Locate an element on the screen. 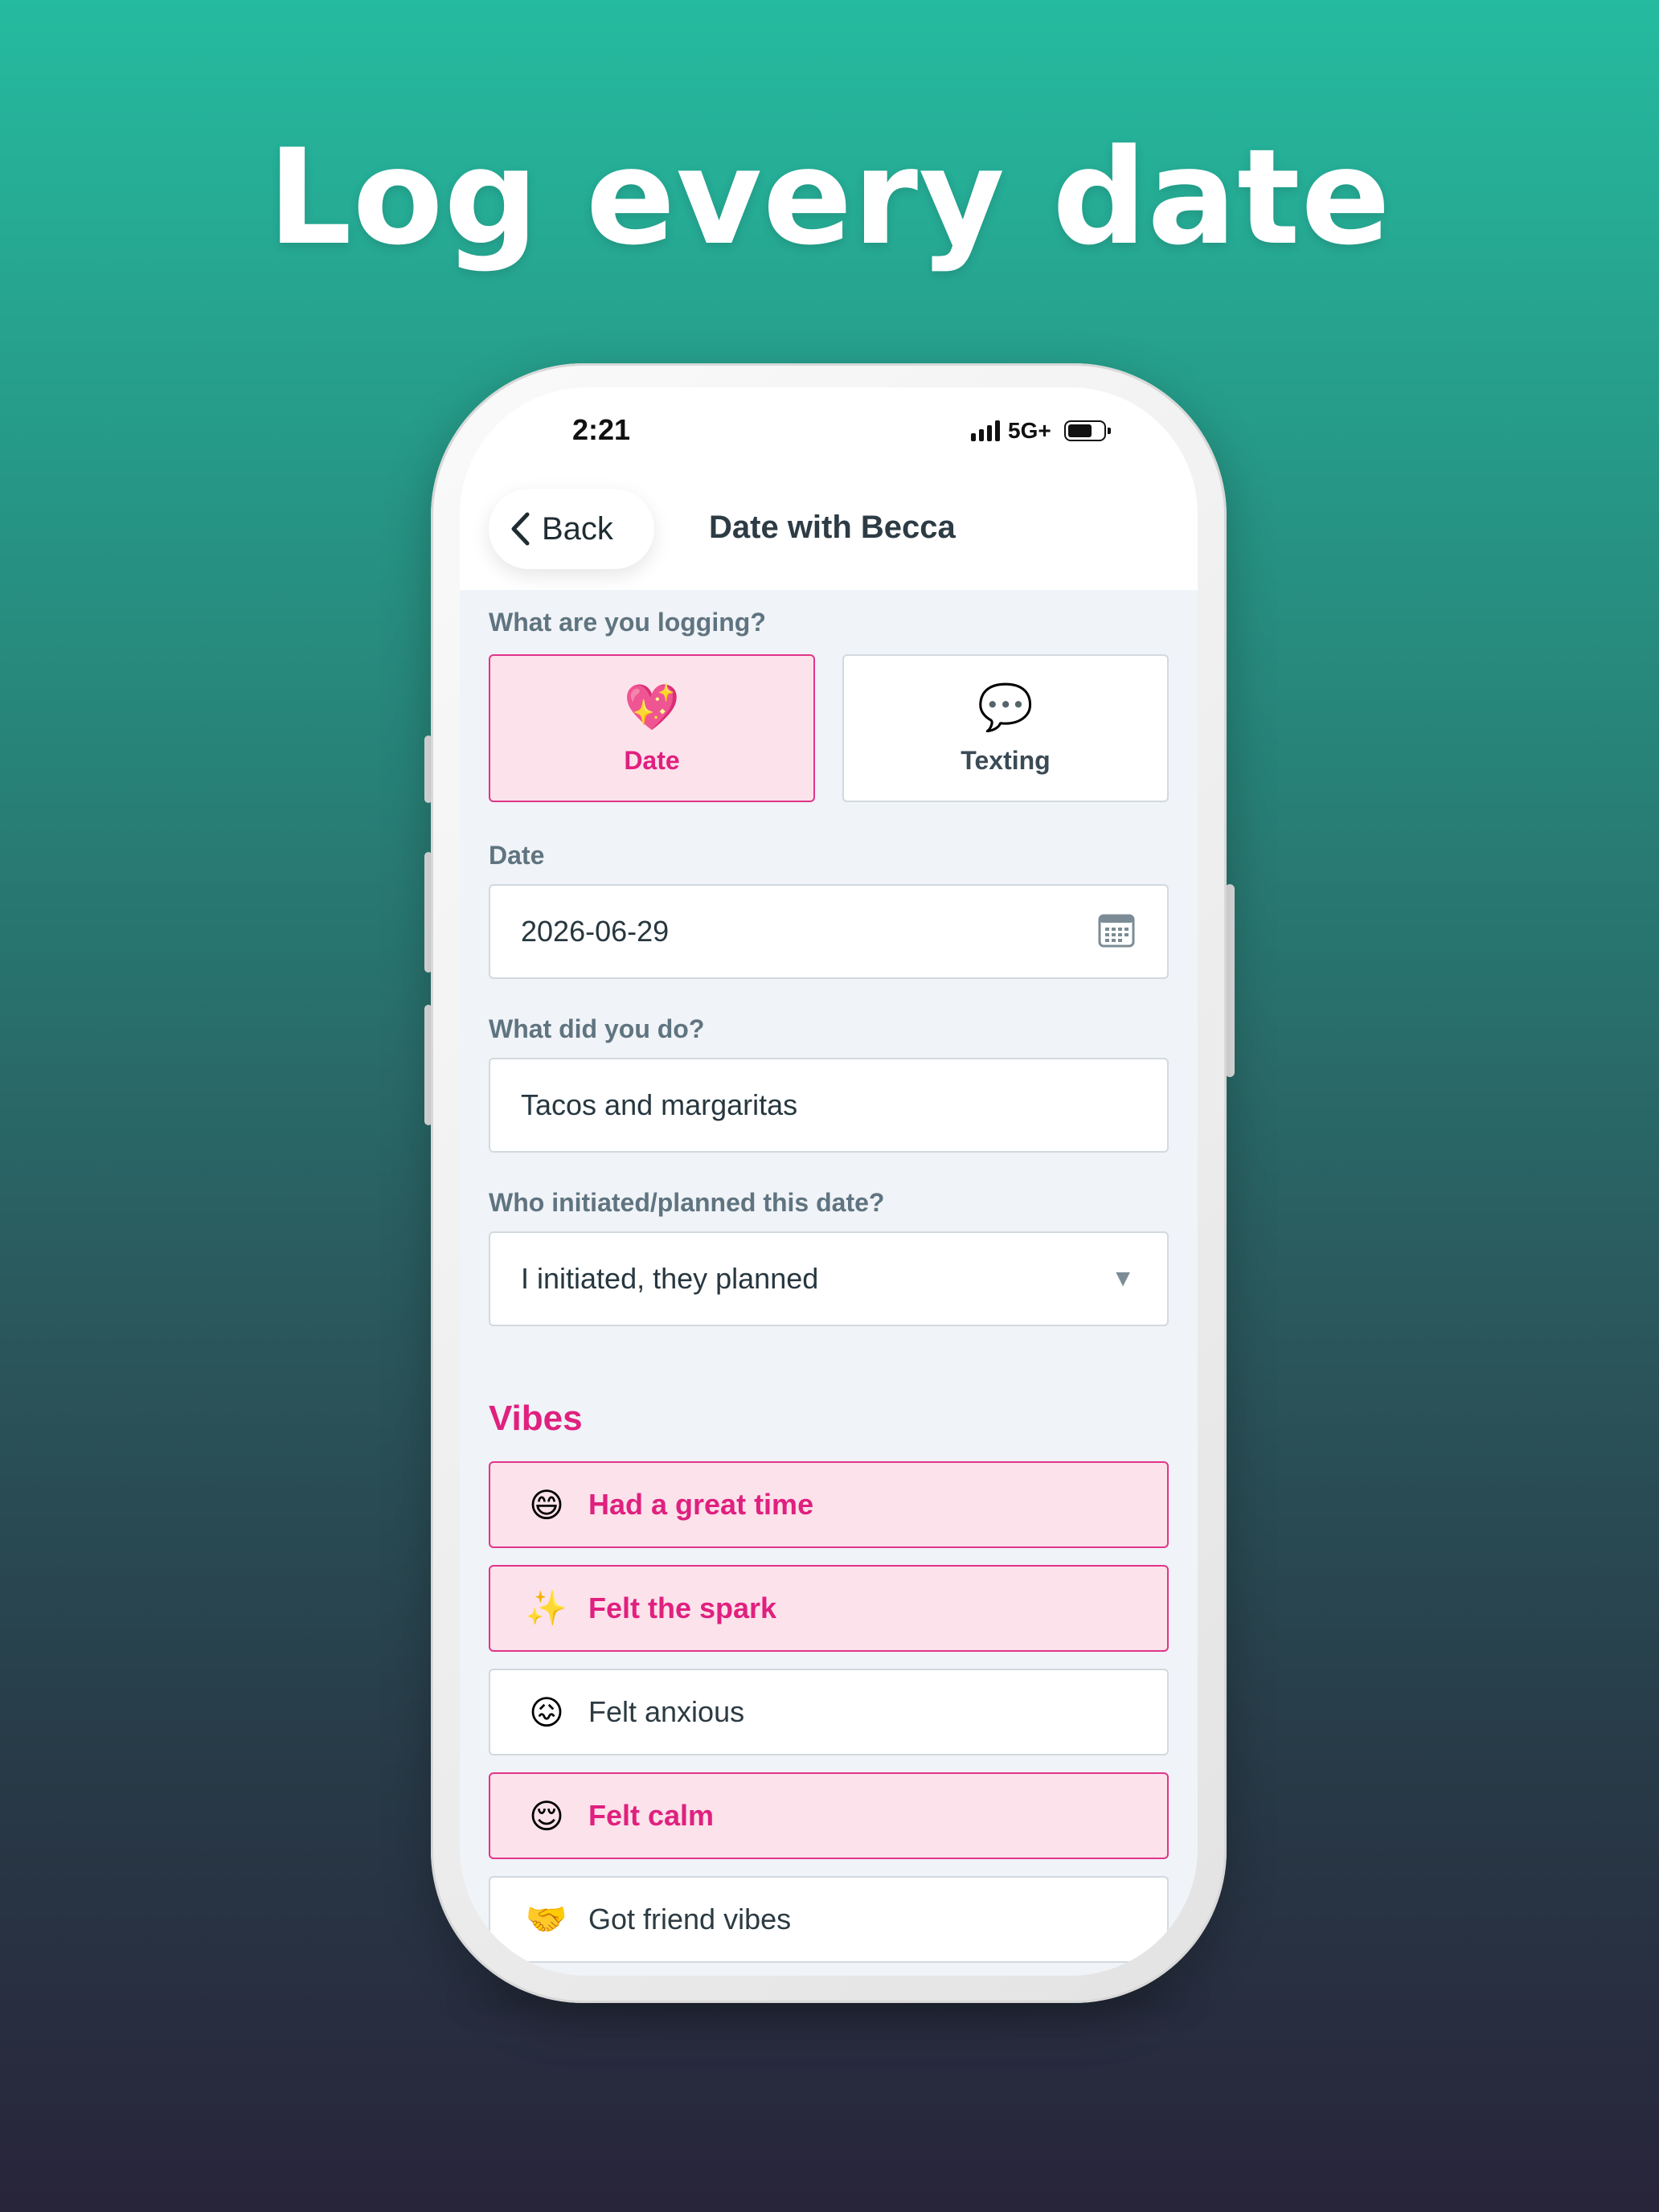 This screenshot has height=2212, width=1659. back-button: Back is located at coordinates (571, 529).